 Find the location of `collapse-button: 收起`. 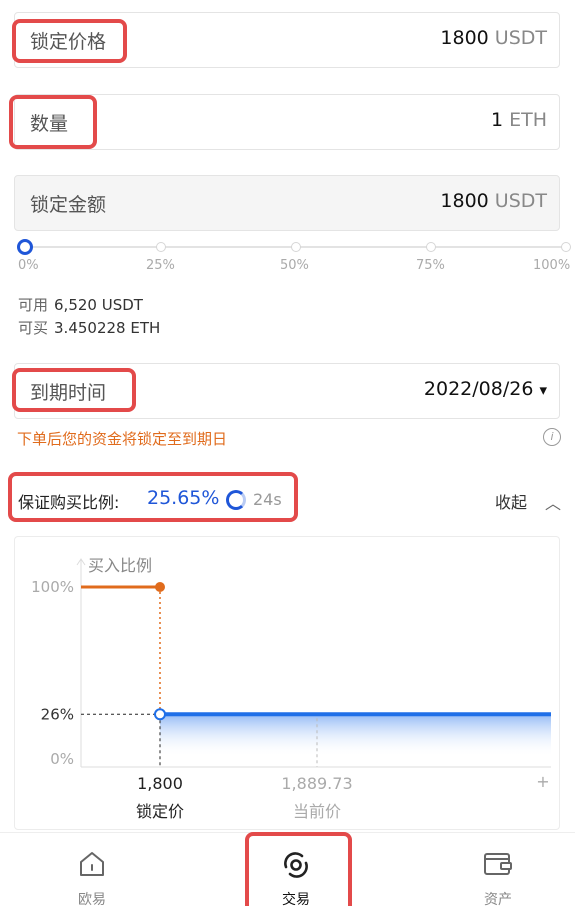

collapse-button: 收起 is located at coordinates (511, 501).